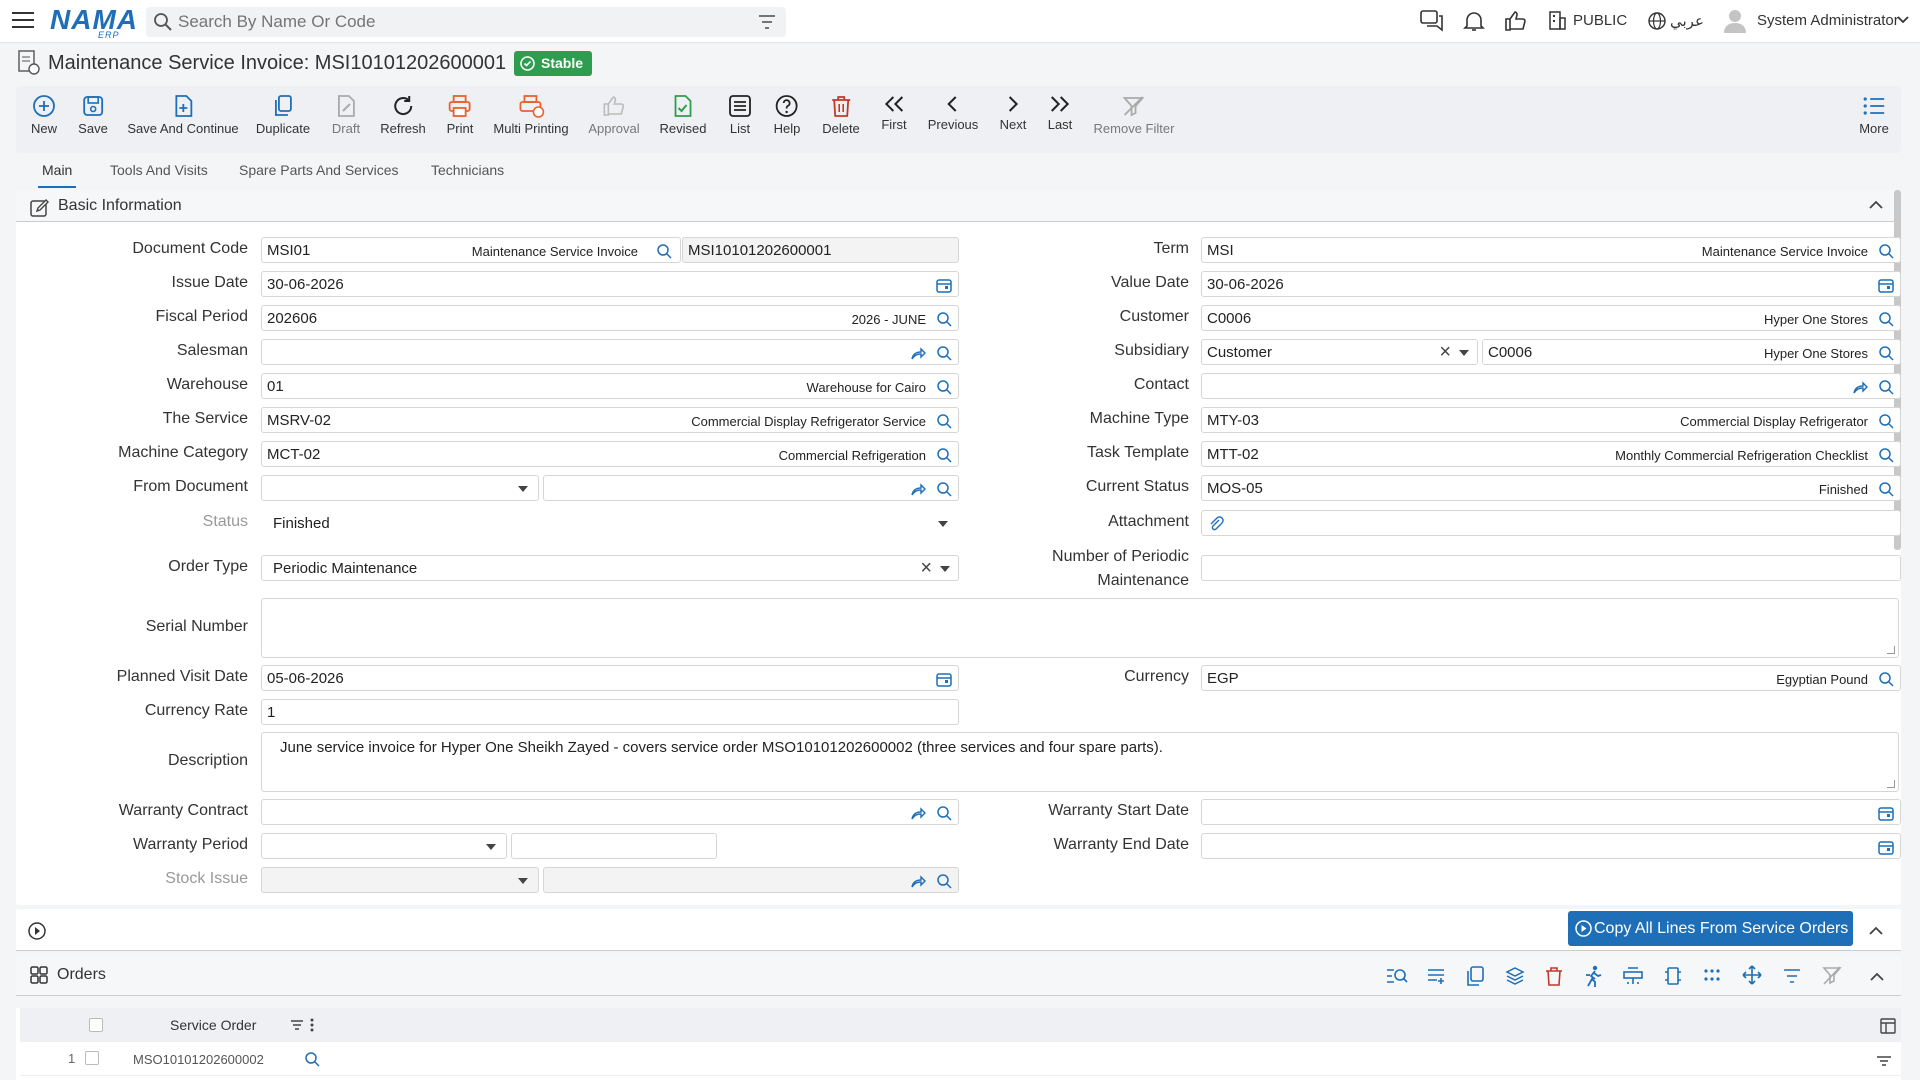  Describe the element at coordinates (610, 712) in the screenshot. I see `currency-rate-field: 1` at that location.